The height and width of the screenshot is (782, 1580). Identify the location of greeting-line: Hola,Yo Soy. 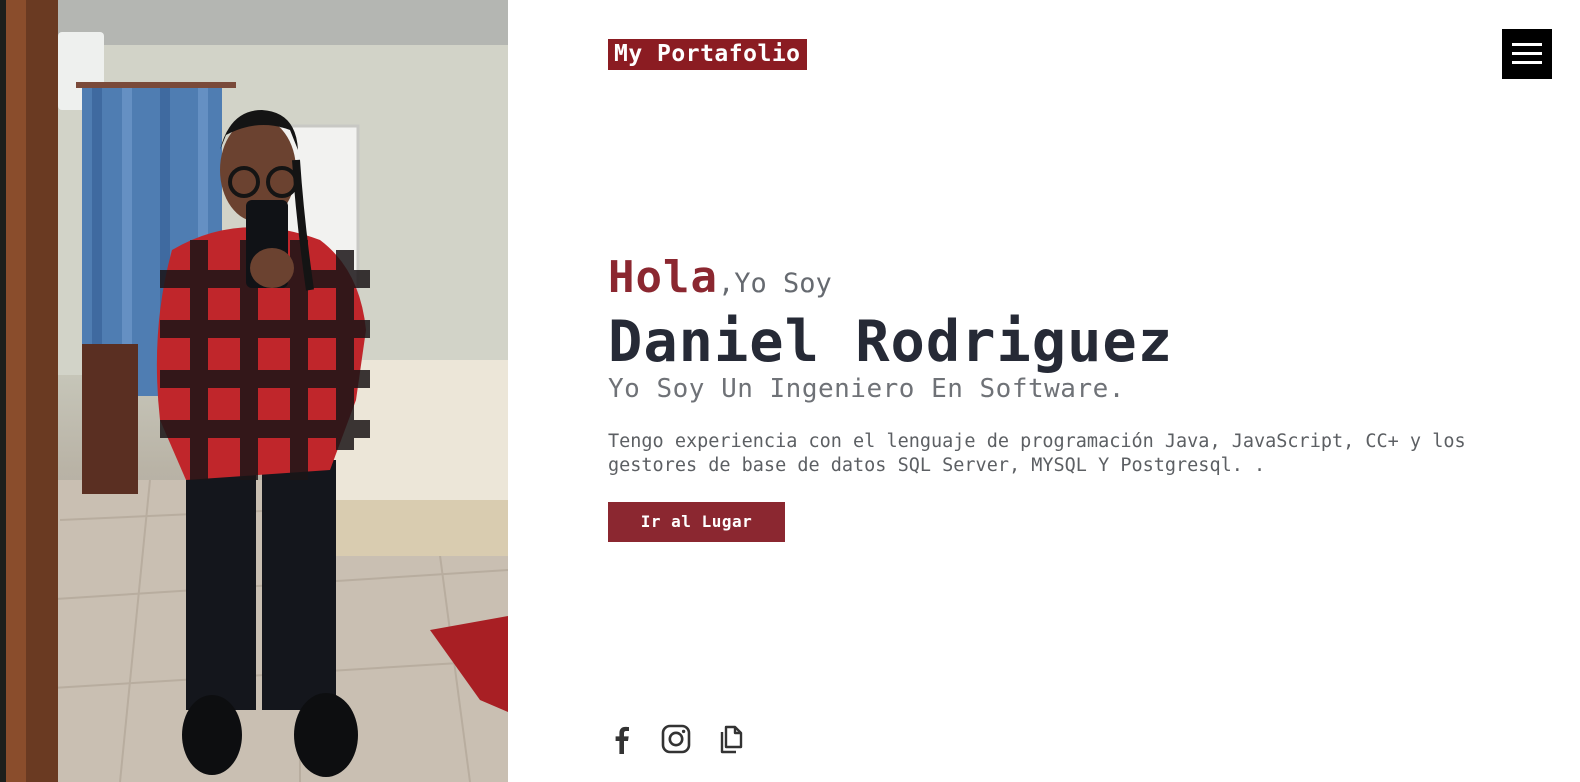
(1048, 280).